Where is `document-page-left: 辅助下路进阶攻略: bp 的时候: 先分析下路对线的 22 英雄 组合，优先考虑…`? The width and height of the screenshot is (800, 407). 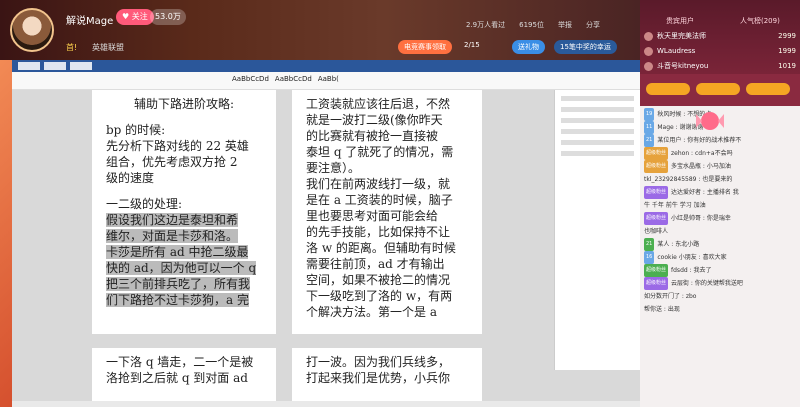 document-page-left: 辅助下路进阶攻略: bp 的时候: 先分析下路对线的 22 英雄 组合，优先考虑… is located at coordinates (184, 212).